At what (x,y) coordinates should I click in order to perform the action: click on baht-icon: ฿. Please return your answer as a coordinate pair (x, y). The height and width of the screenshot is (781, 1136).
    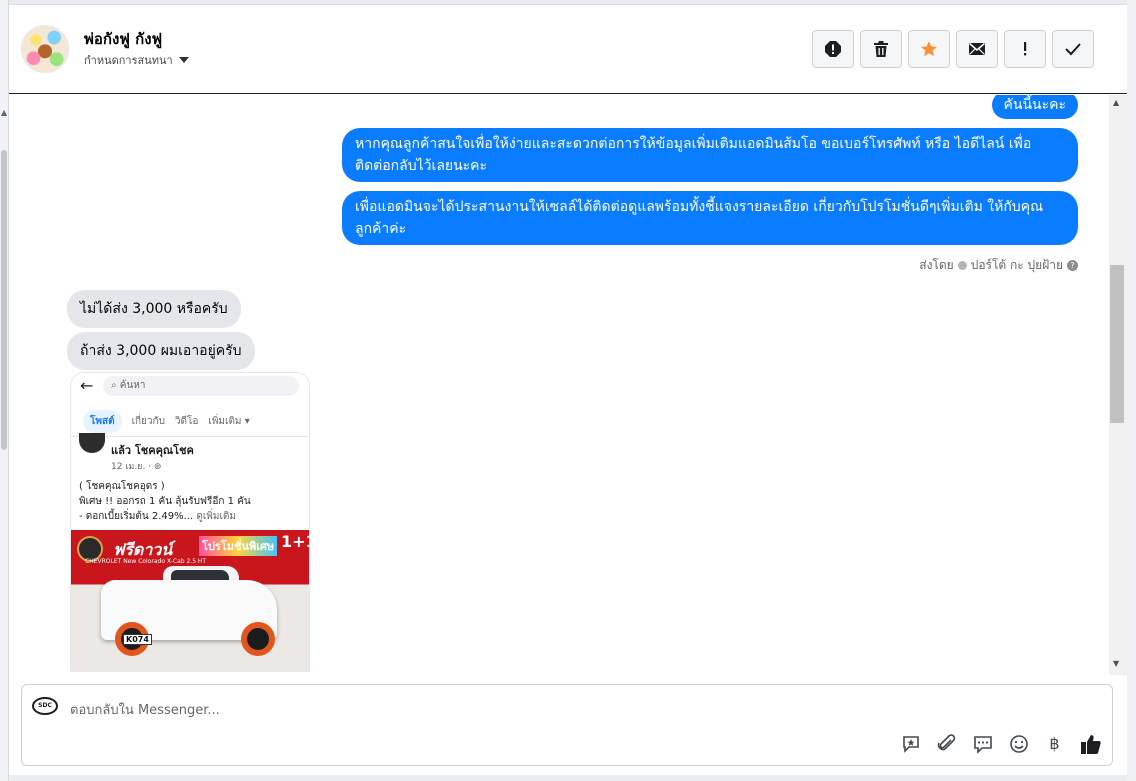
    Looking at the image, I should click on (1054, 743).